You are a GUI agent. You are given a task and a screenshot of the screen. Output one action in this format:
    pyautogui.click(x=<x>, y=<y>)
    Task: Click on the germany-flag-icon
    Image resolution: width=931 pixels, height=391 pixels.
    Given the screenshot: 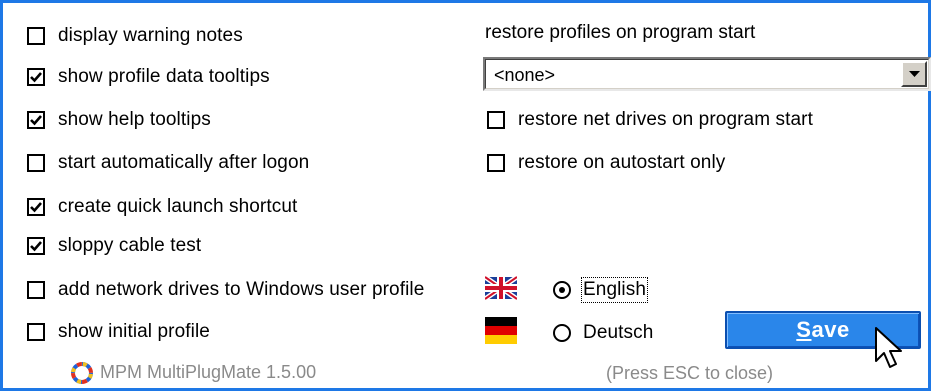 What is the action you would take?
    pyautogui.click(x=501, y=330)
    